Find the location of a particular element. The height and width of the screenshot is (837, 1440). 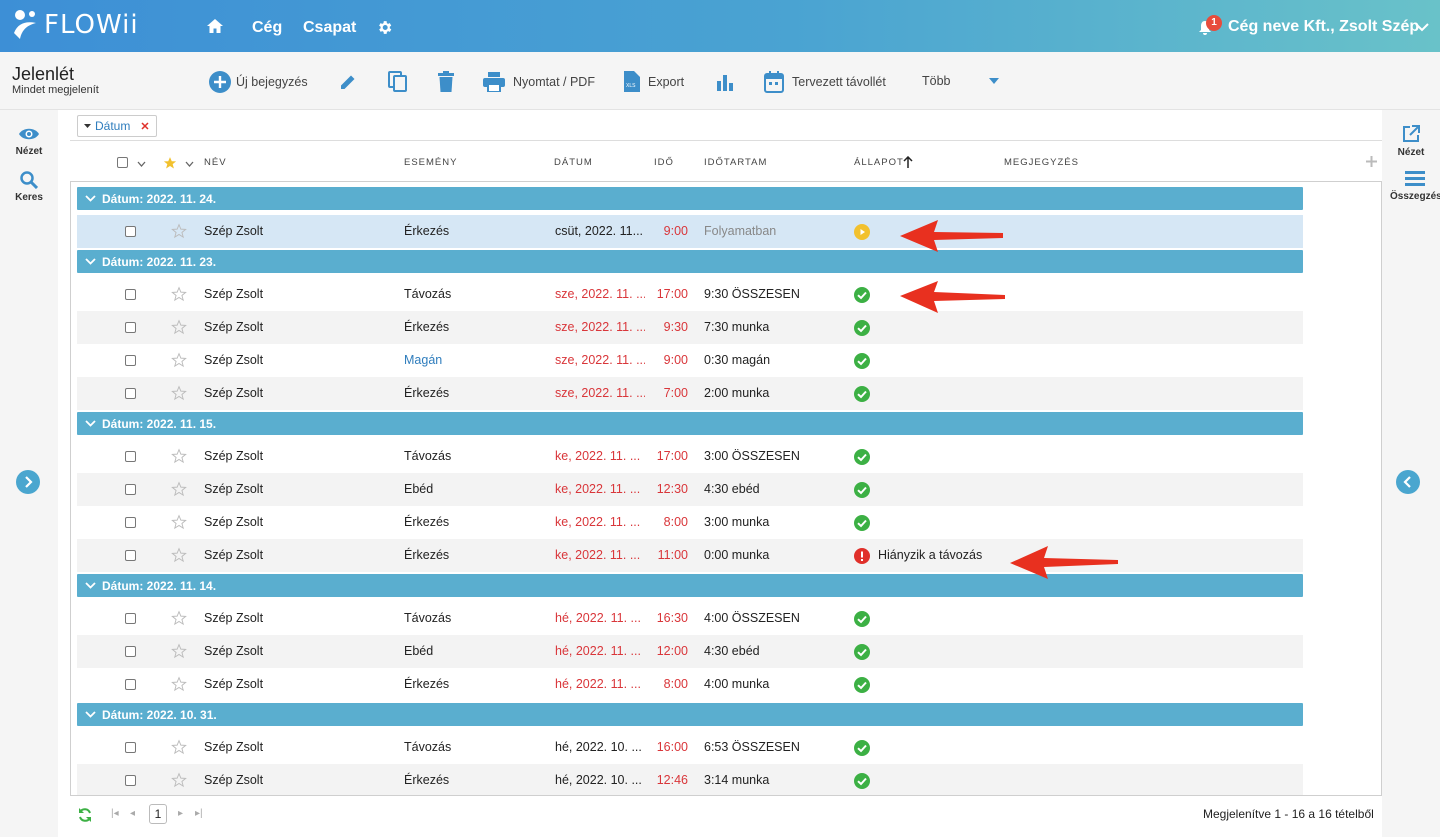

delete-button is located at coordinates (446, 82).